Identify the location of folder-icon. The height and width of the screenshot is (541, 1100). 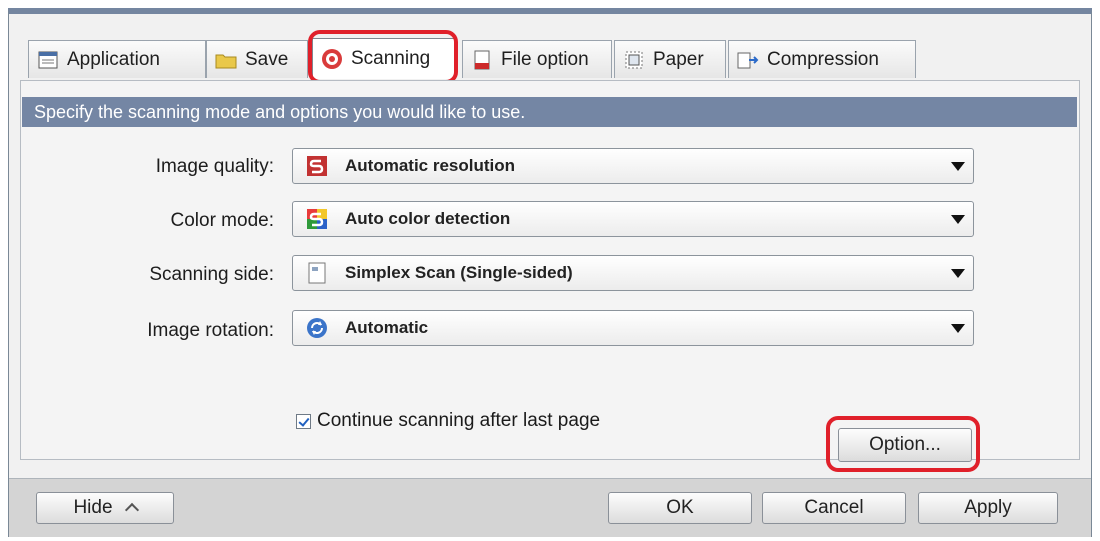
(226, 60).